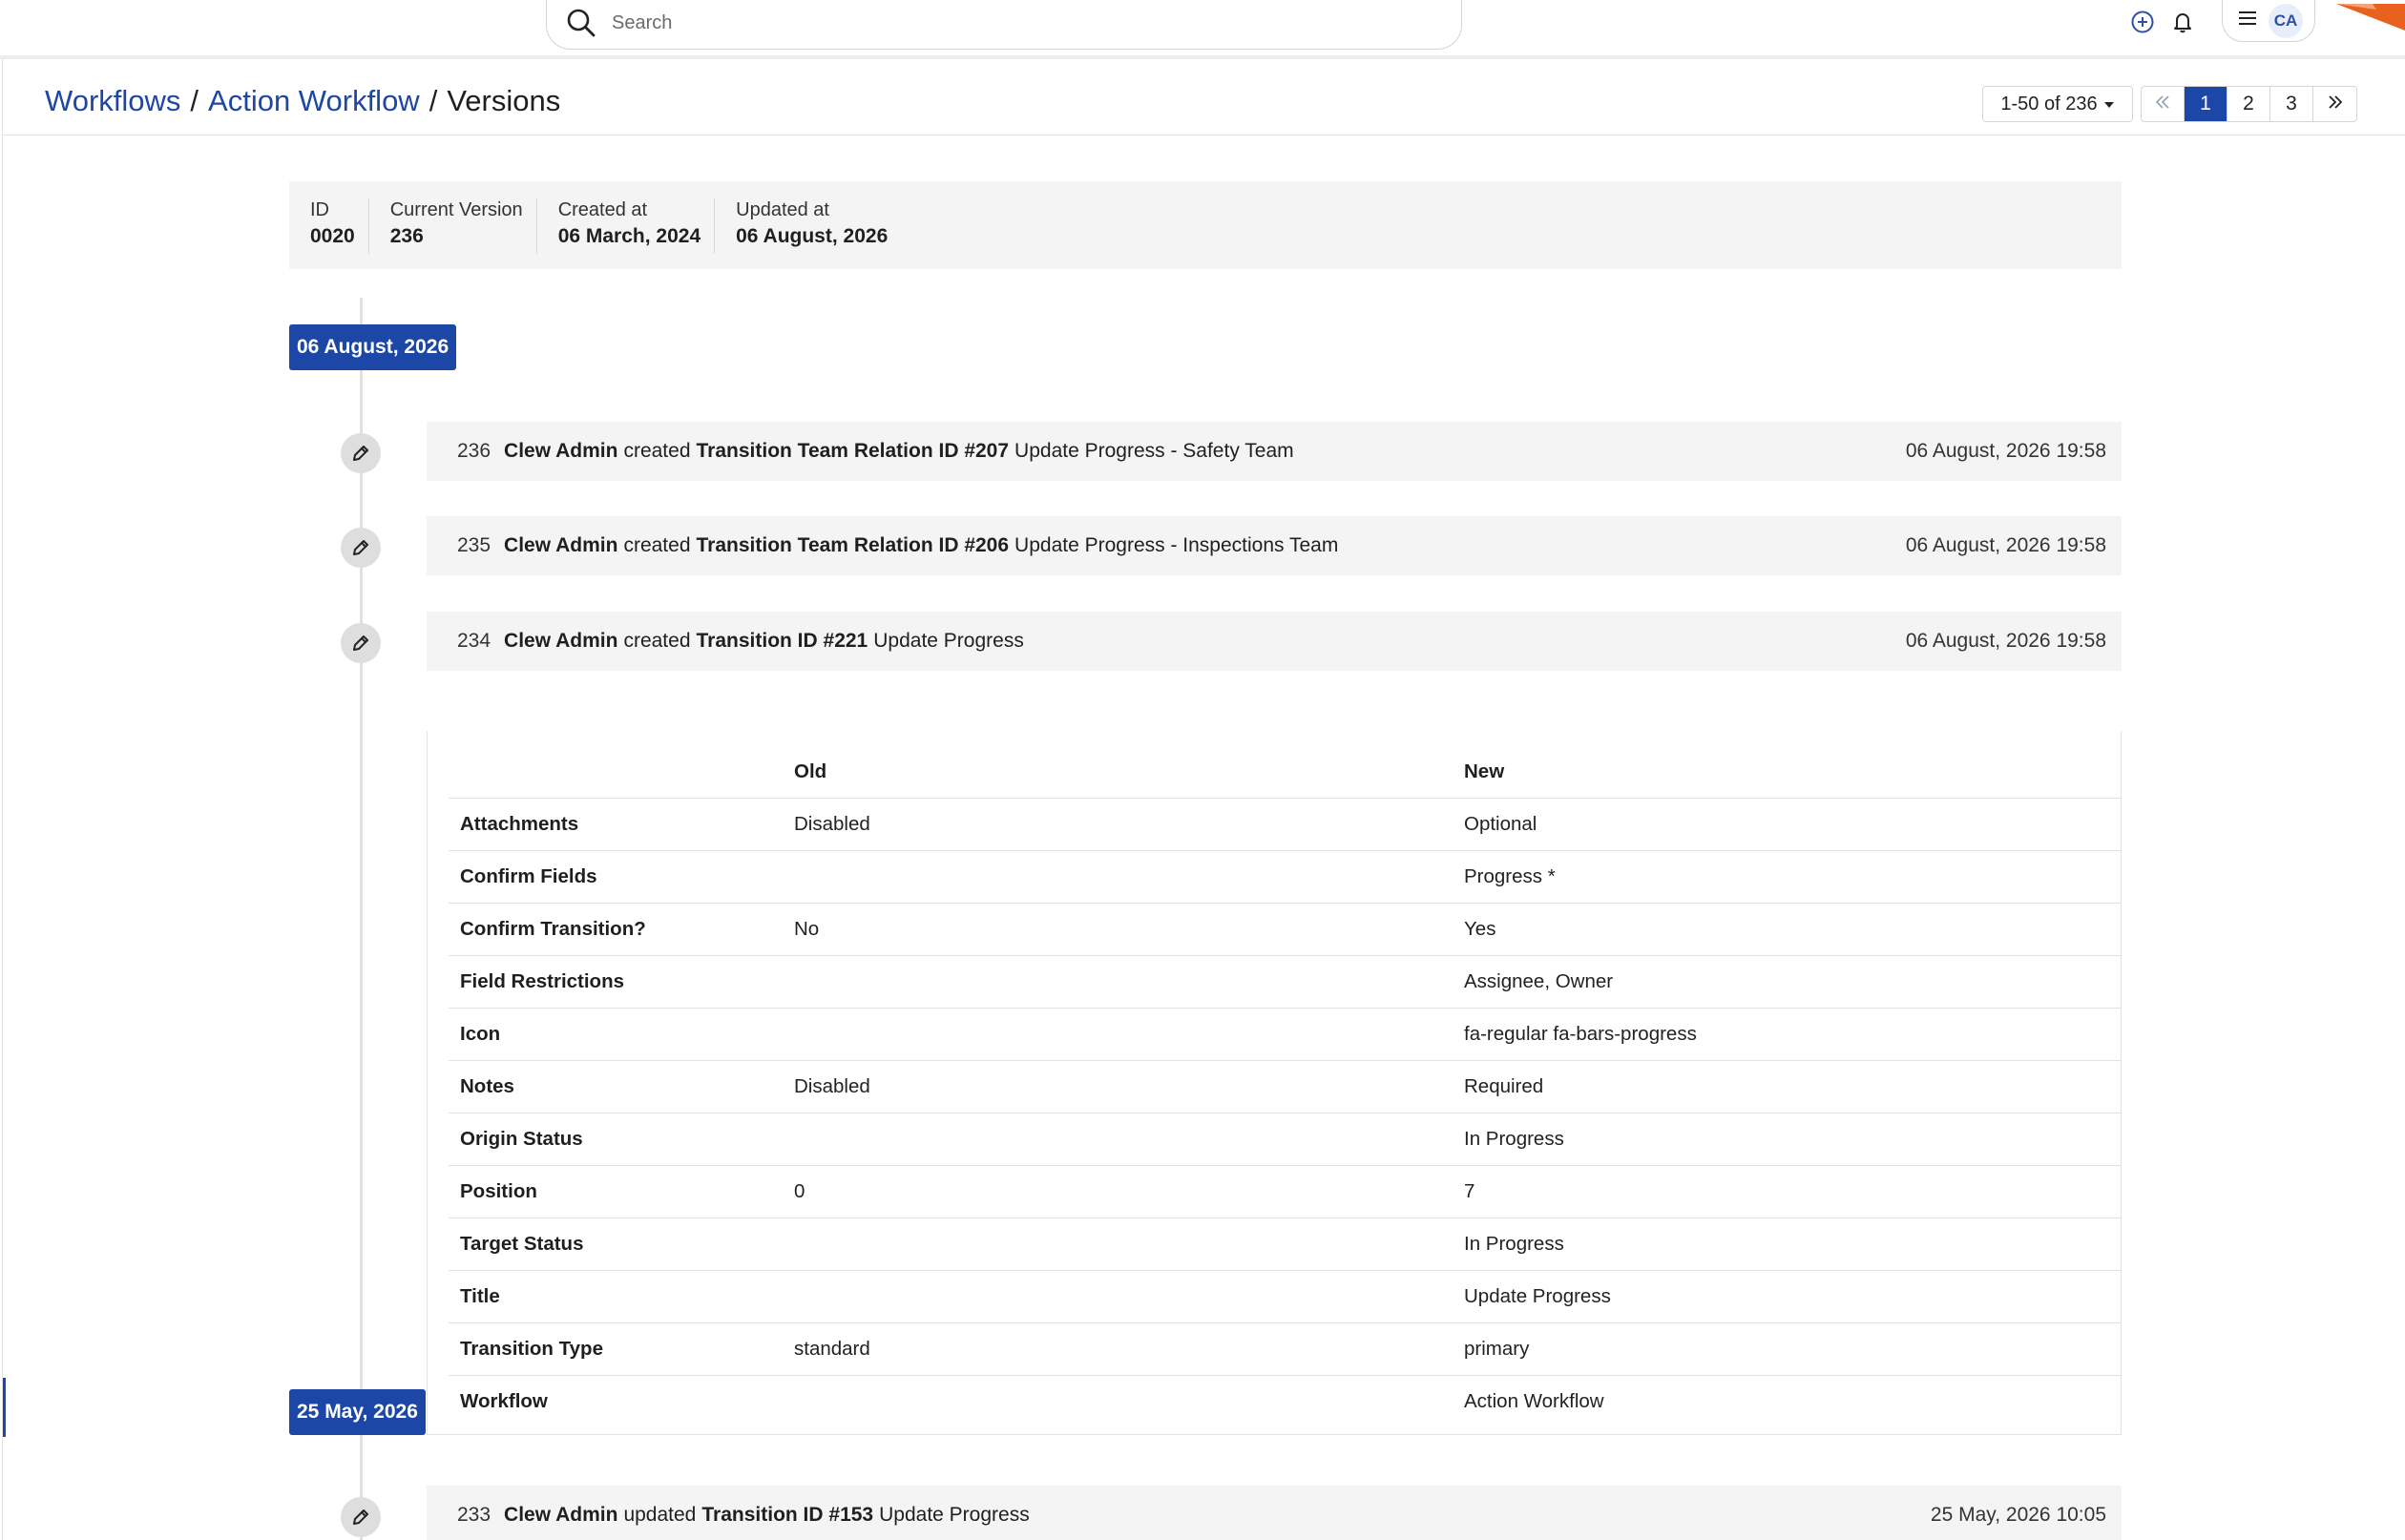 The image size is (2405, 1540). What do you see at coordinates (1118, 773) in the screenshot?
I see `column-header-old: Old` at bounding box center [1118, 773].